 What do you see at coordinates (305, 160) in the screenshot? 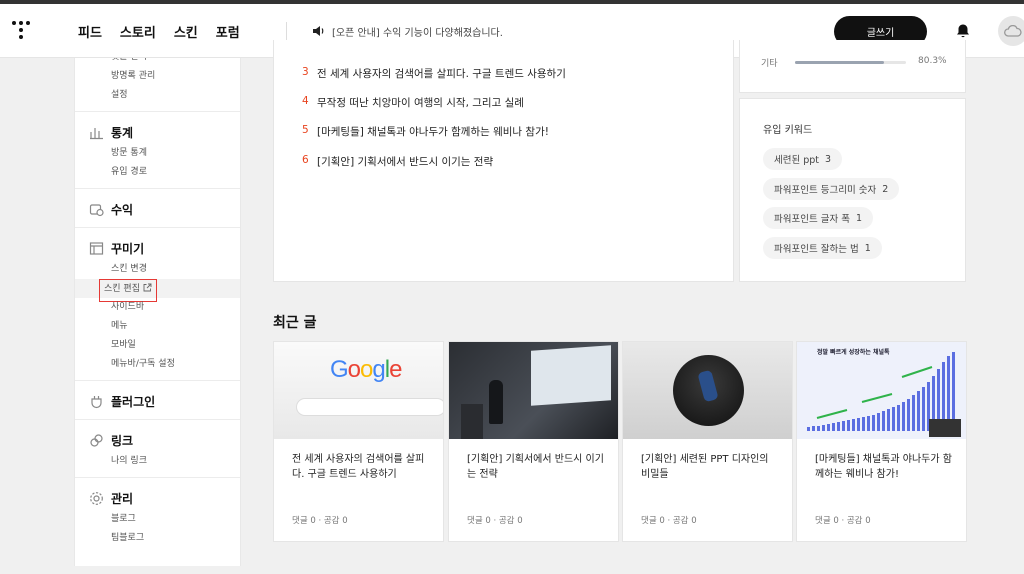
I see `rank-number: 6` at bounding box center [305, 160].